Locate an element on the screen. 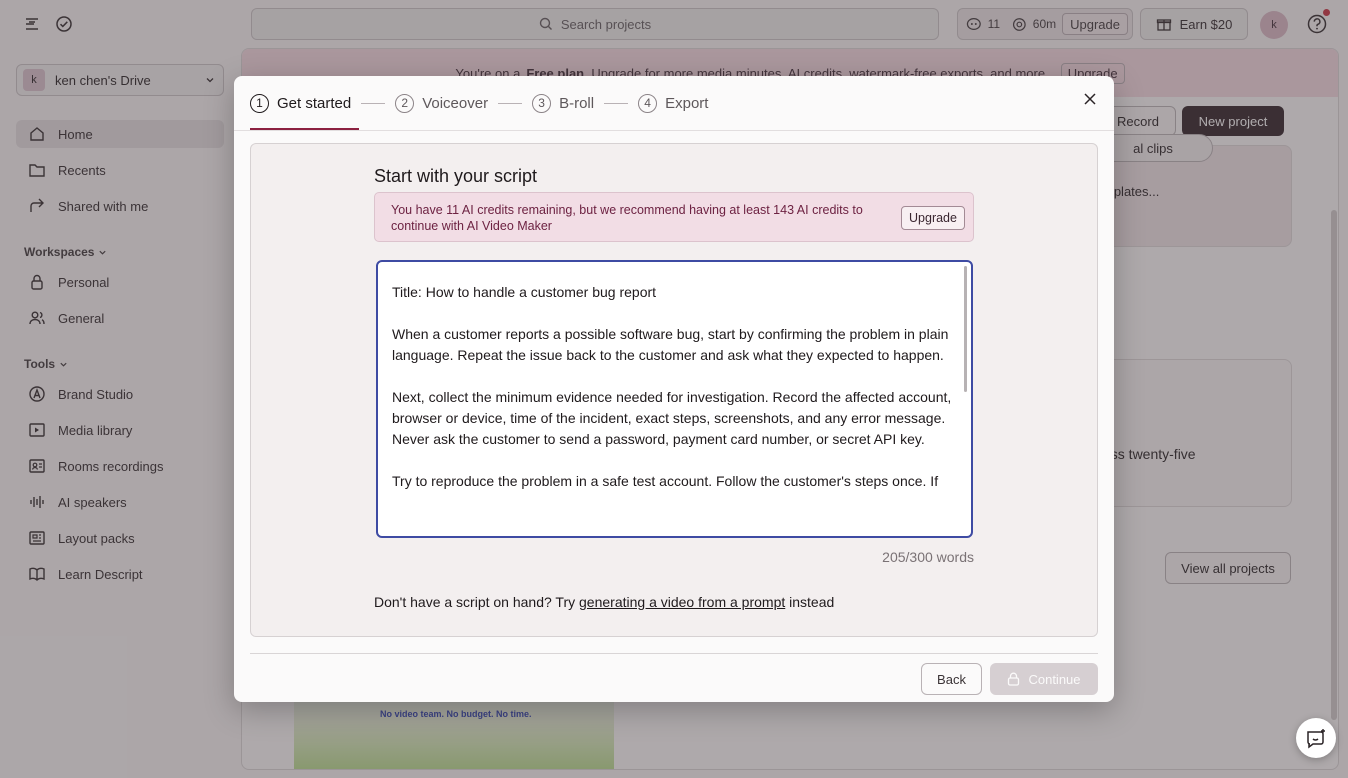  step-get-started: 1 Get started is located at coordinates (305, 103).